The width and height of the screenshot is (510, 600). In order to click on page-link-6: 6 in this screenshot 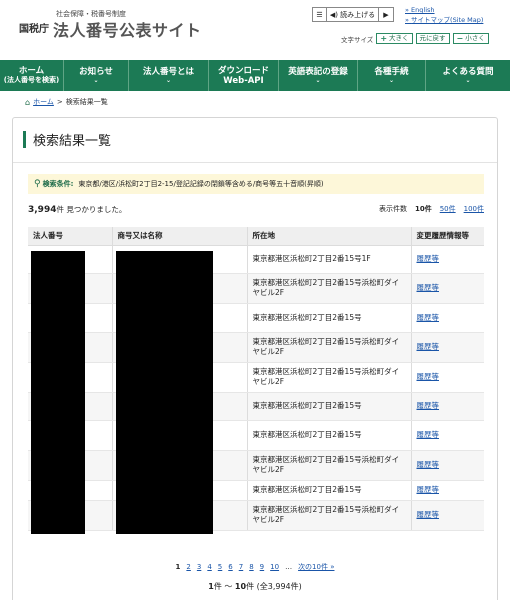, I will do `click(230, 567)`.